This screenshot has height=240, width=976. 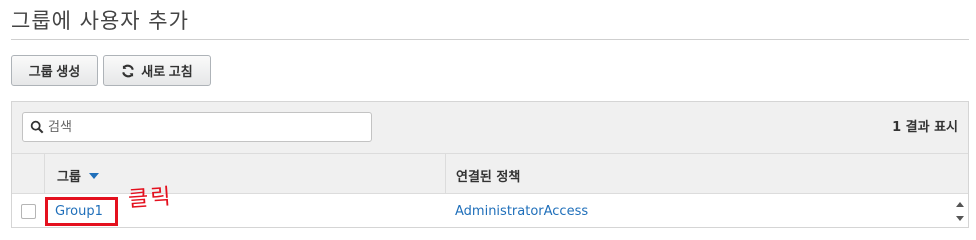 I want to click on column-header-policy: 연결된 정책, so click(x=488, y=175).